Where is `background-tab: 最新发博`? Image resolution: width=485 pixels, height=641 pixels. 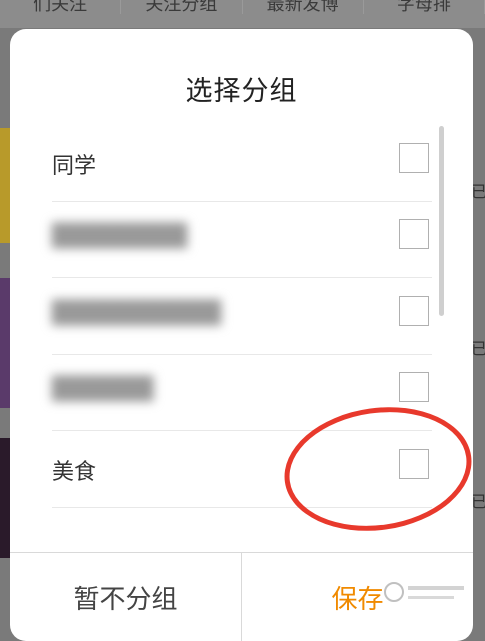
background-tab: 最新发博 is located at coordinates (303, 7).